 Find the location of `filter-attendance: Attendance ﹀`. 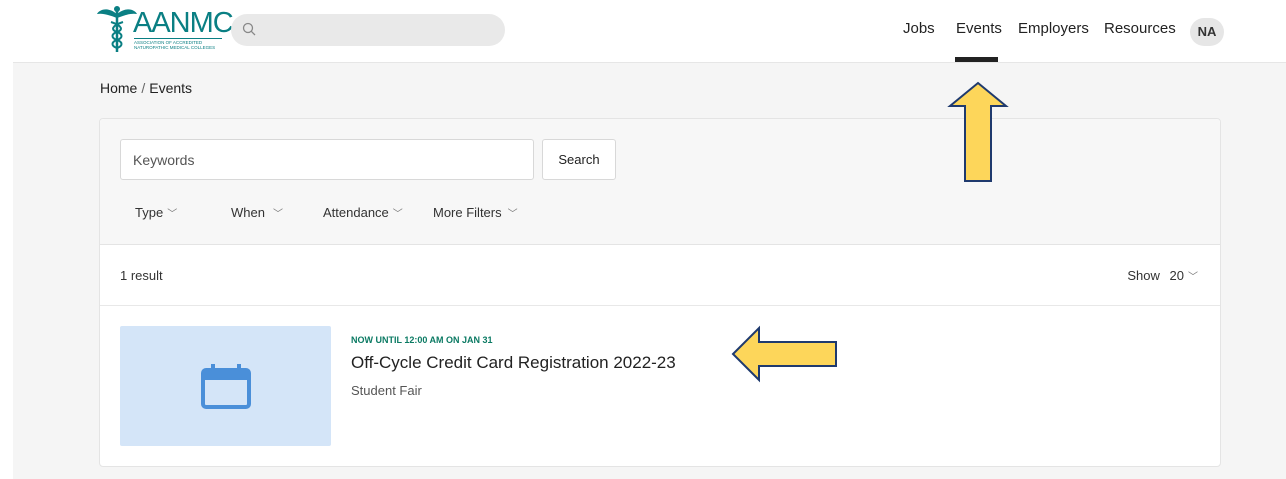

filter-attendance: Attendance ﹀ is located at coordinates (363, 212).